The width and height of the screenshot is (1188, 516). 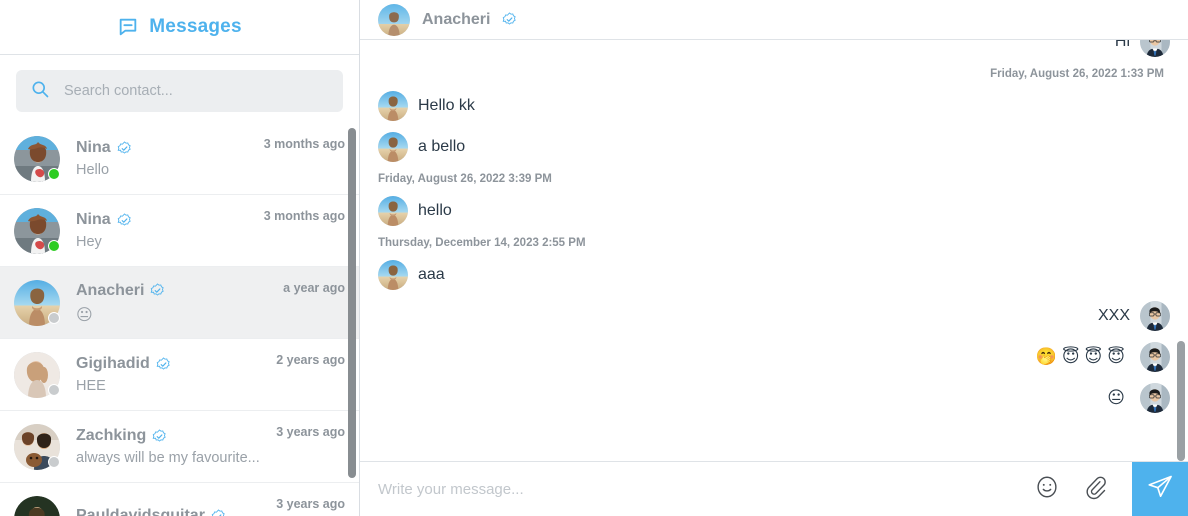 I want to click on message-text: a bello, so click(x=442, y=146).